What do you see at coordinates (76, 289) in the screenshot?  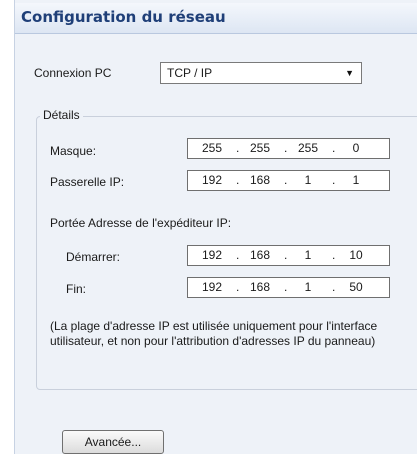 I see `end-label: Fin:` at bounding box center [76, 289].